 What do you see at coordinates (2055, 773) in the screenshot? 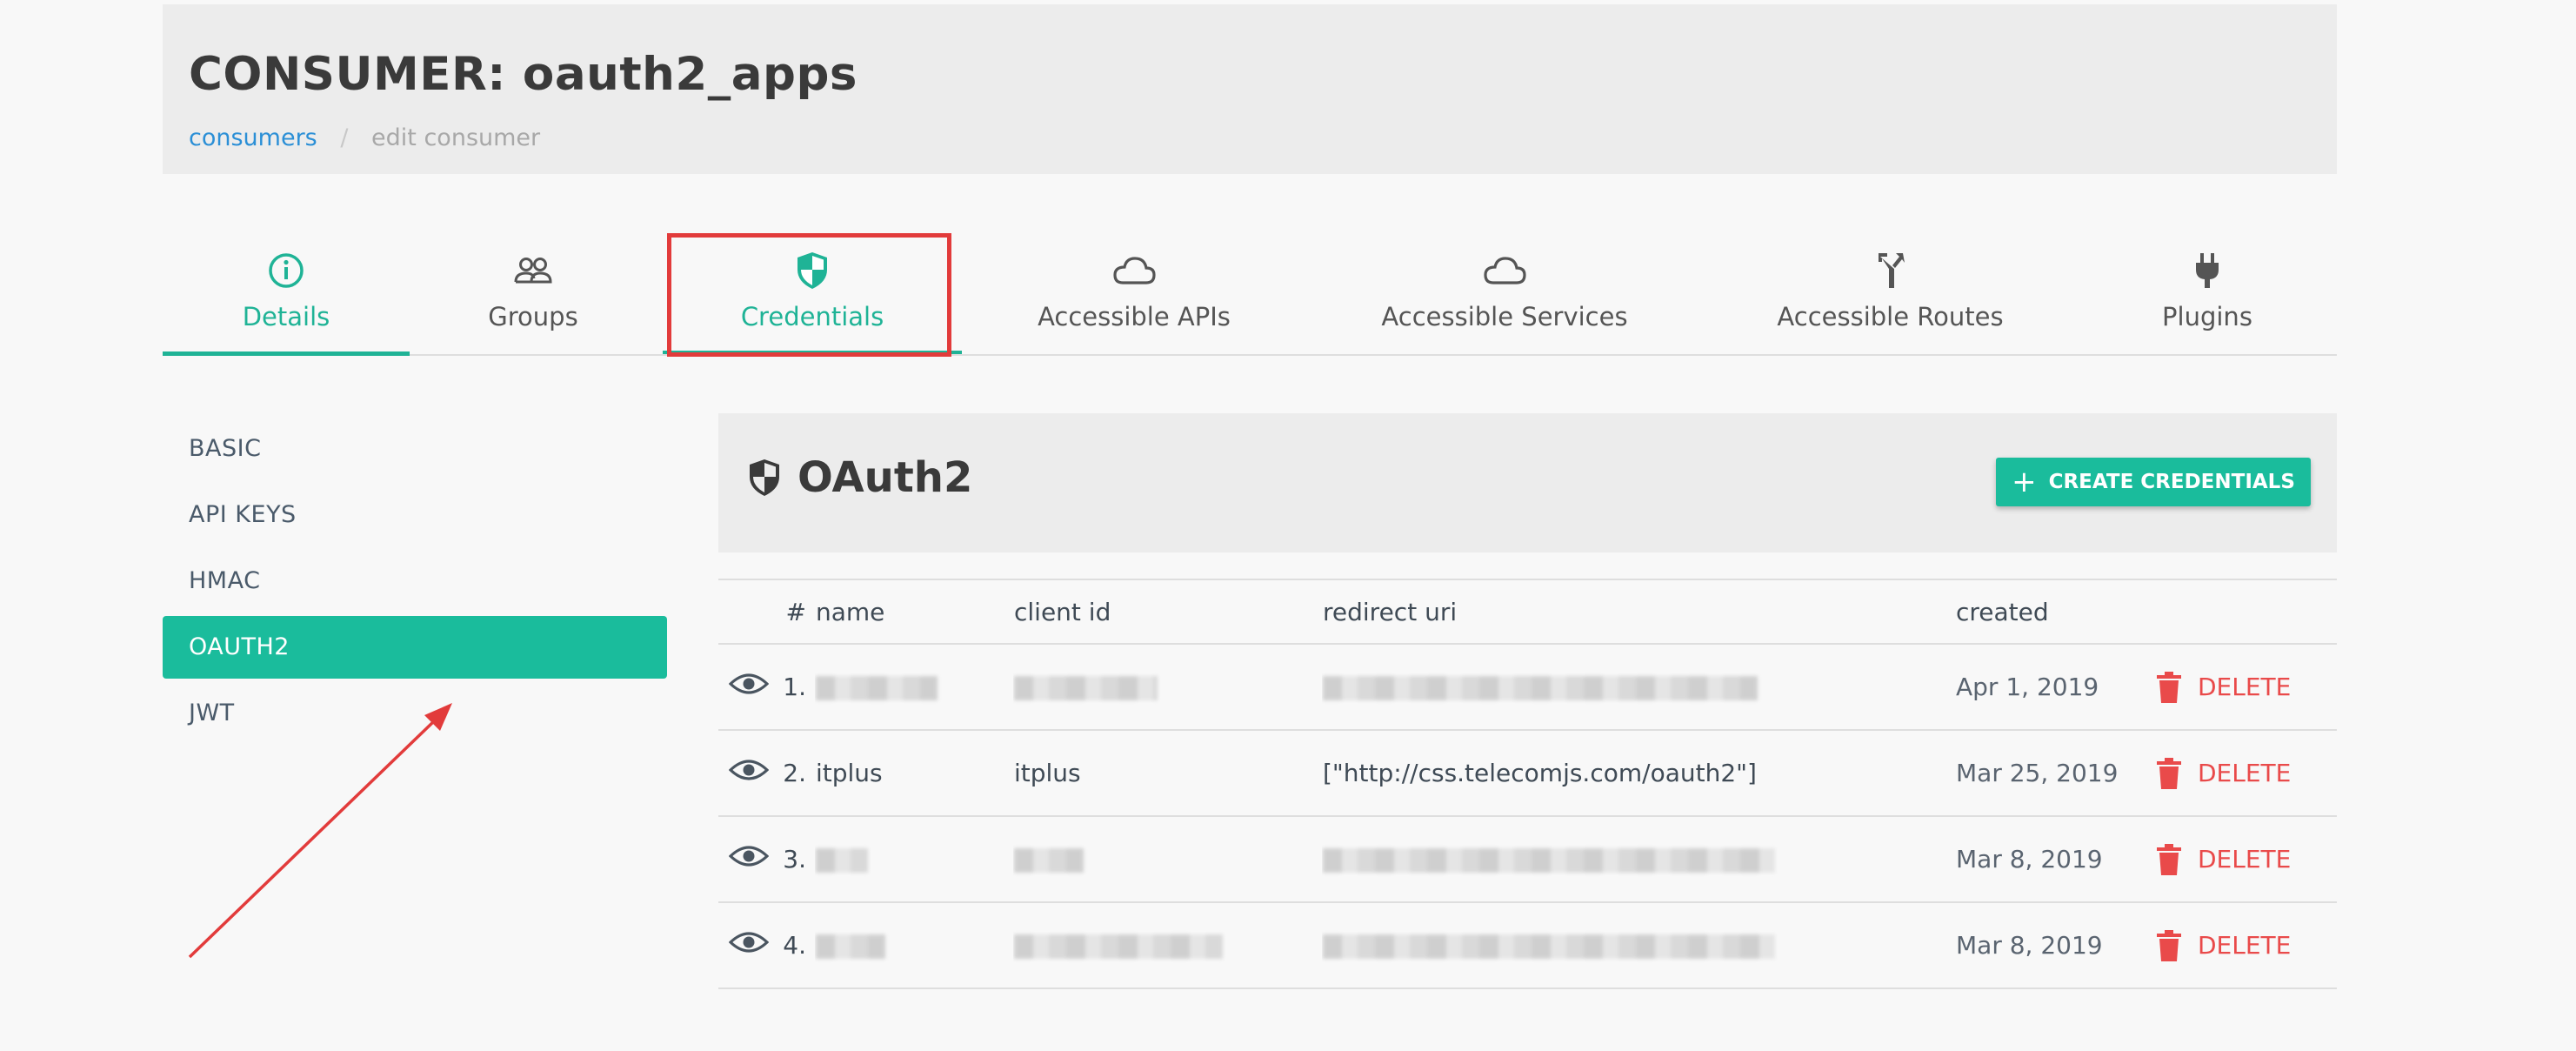
I see `row-created: Mar 25, 2019` at bounding box center [2055, 773].